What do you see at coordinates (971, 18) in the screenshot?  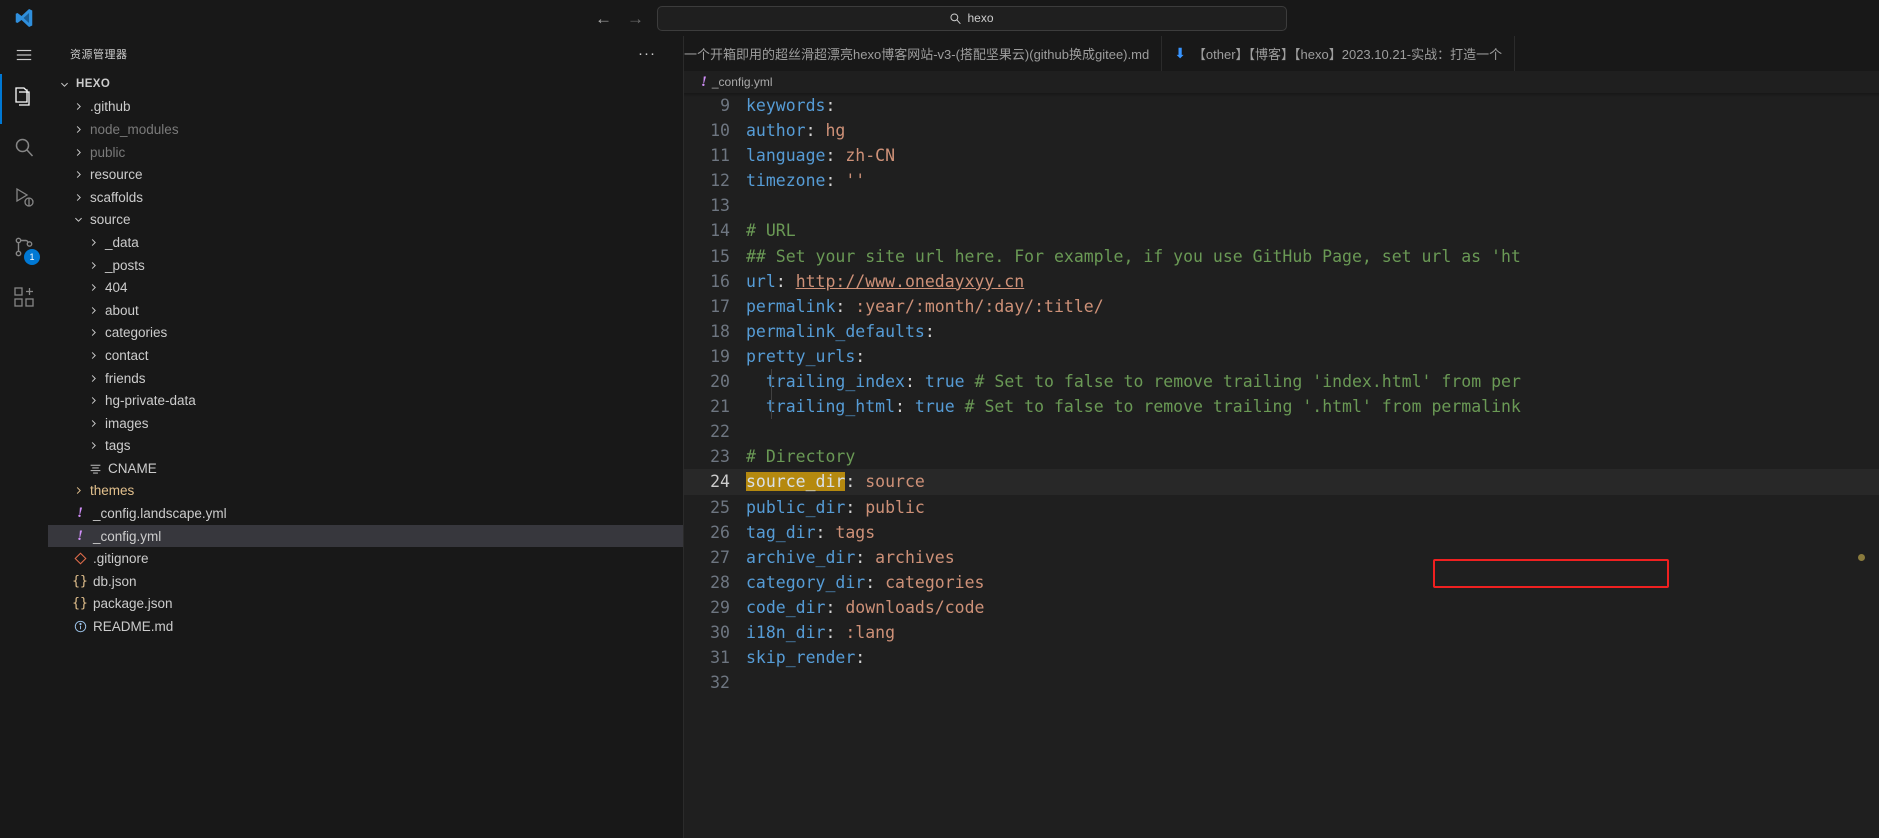 I see `command-center-search-input: hexo` at bounding box center [971, 18].